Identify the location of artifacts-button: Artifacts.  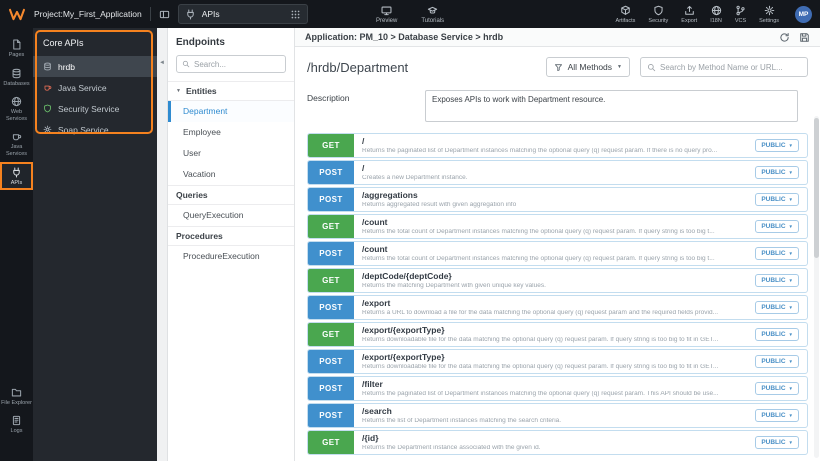
(625, 14).